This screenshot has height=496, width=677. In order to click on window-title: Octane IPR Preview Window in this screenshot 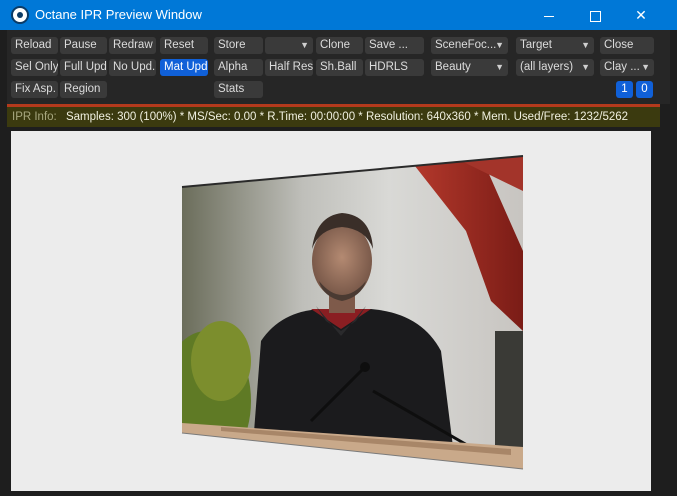, I will do `click(118, 14)`.